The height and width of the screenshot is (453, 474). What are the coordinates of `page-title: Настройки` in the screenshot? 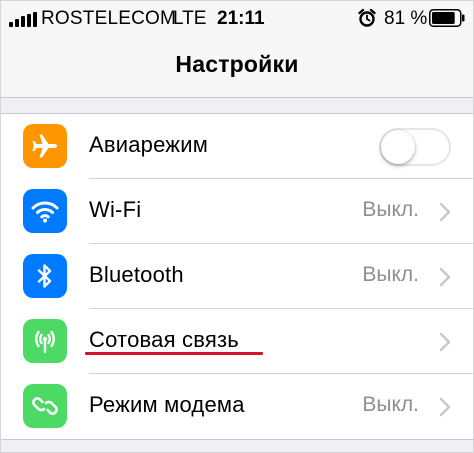 It's located at (237, 64).